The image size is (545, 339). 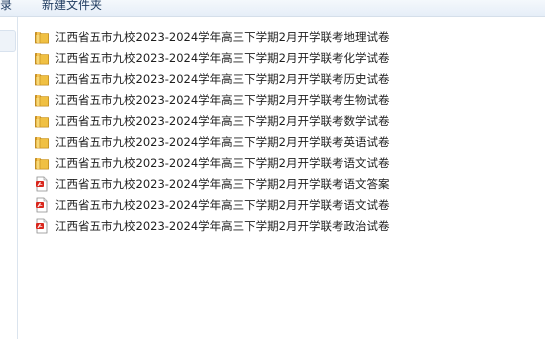 What do you see at coordinates (6, 6) in the screenshot?
I see `toolbar-partial-button: 录` at bounding box center [6, 6].